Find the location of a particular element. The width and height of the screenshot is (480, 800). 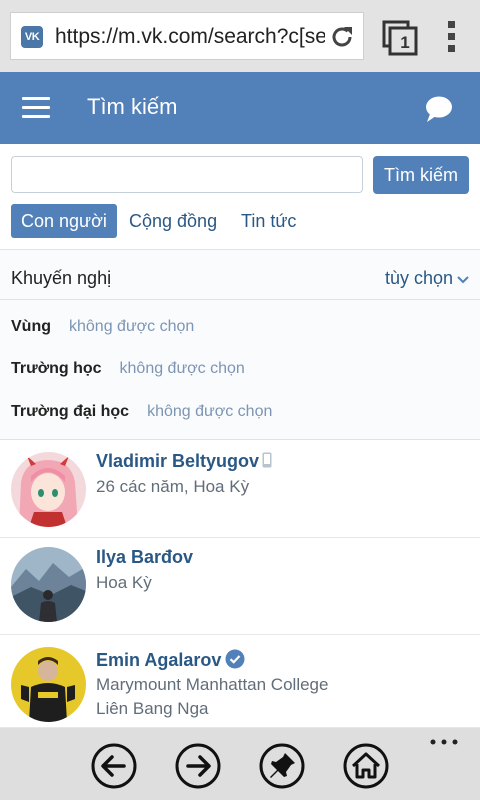

vk-favicon-icon: VK is located at coordinates (32, 37).